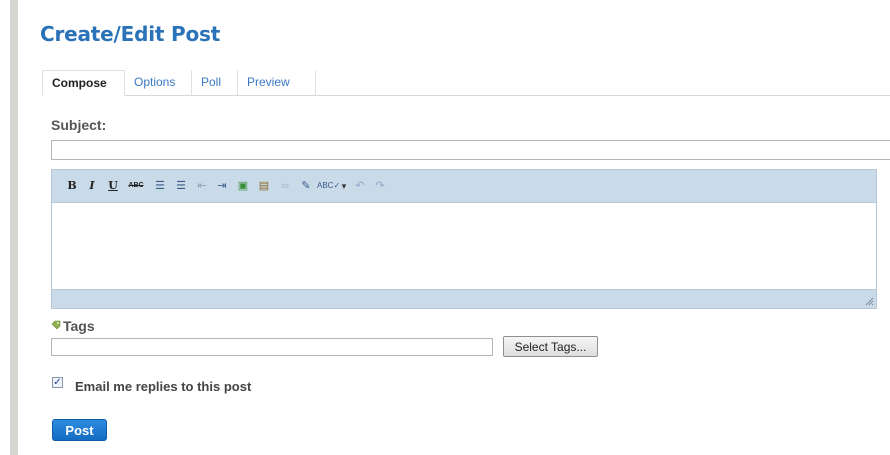 The image size is (890, 455). Describe the element at coordinates (264, 186) in the screenshot. I see `paste-icon: ▤` at that location.